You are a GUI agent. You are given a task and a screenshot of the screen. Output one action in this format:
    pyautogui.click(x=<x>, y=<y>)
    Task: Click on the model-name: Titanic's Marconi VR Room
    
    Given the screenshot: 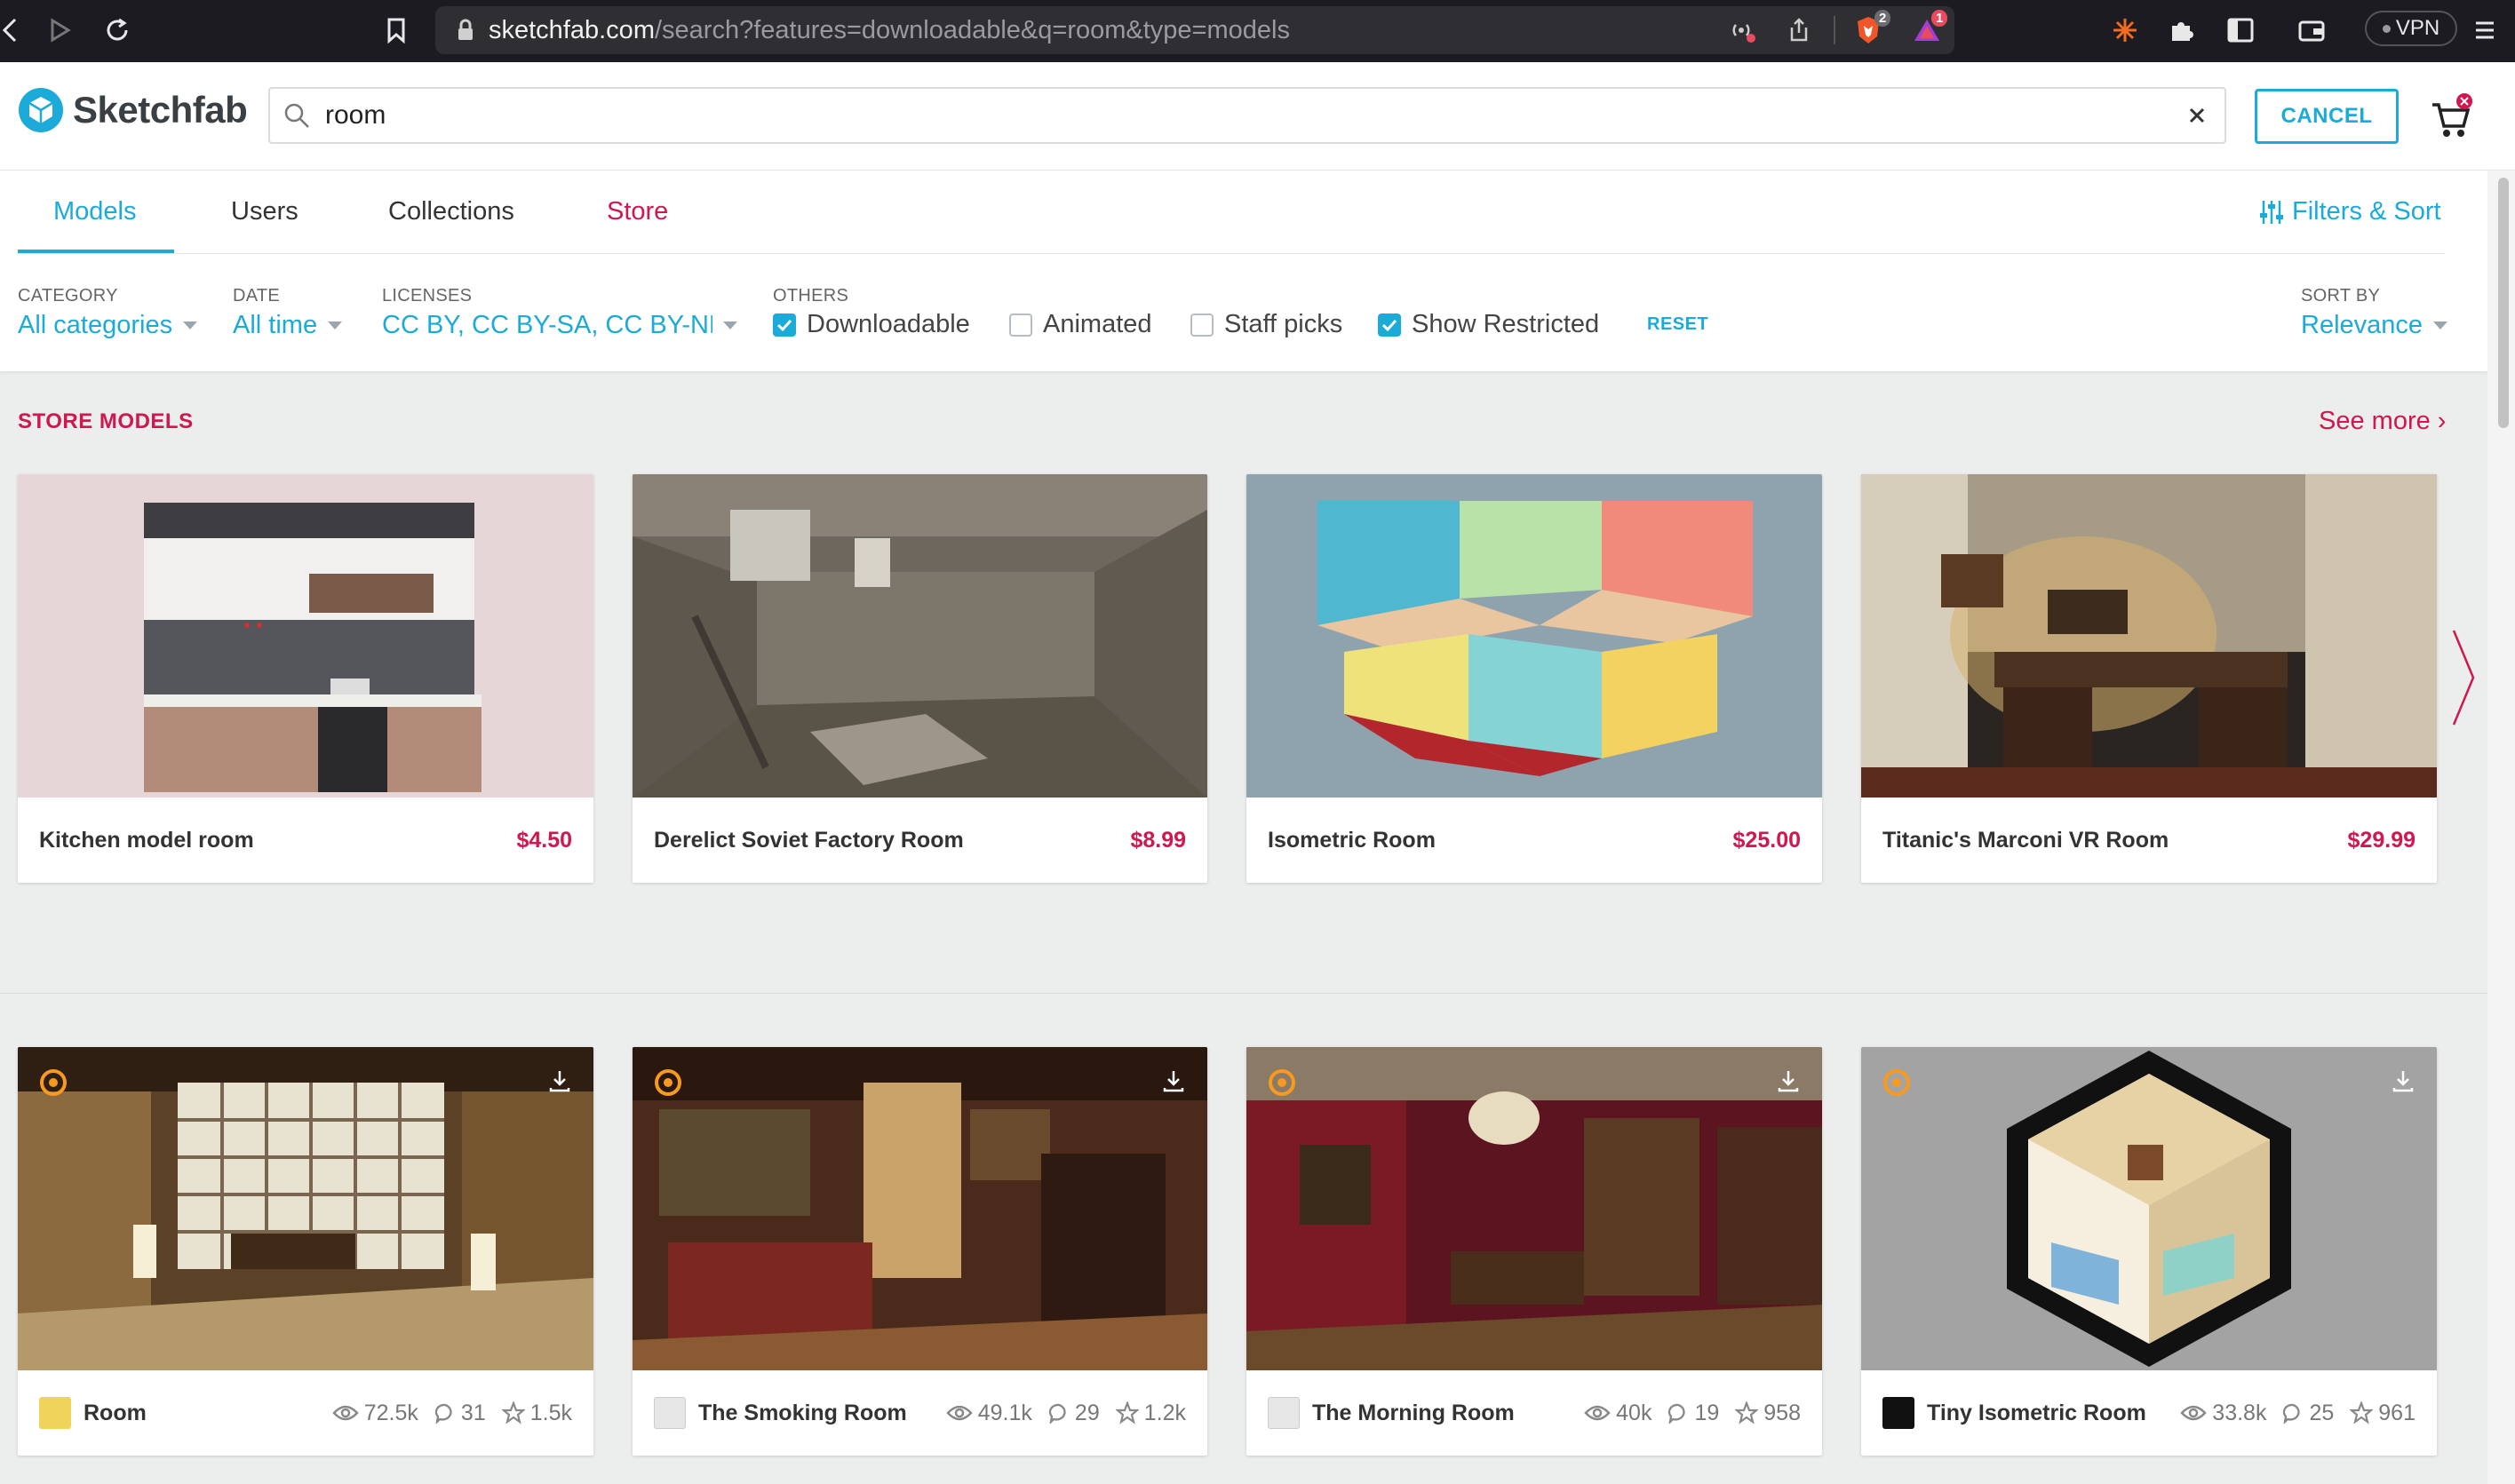 What is the action you would take?
    pyautogui.click(x=2115, y=840)
    